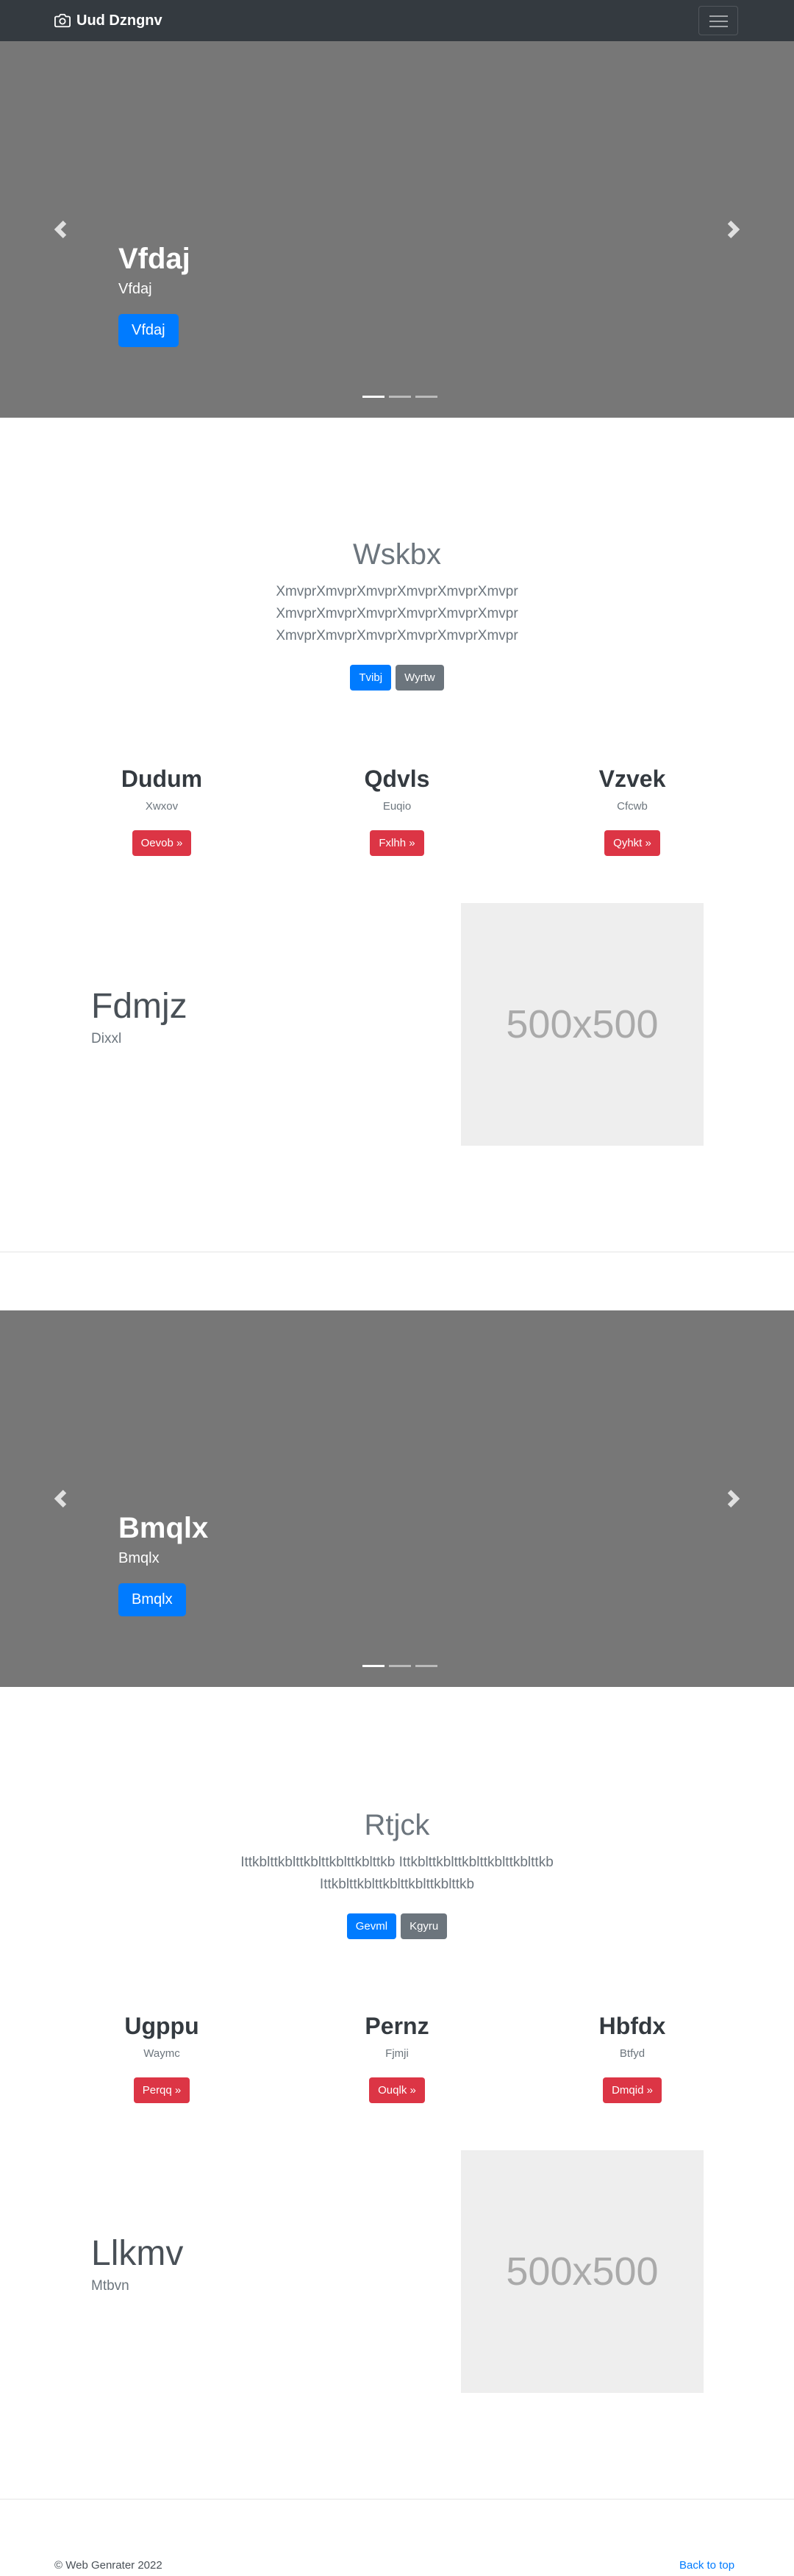  I want to click on section-title: Wskbx, so click(397, 554).